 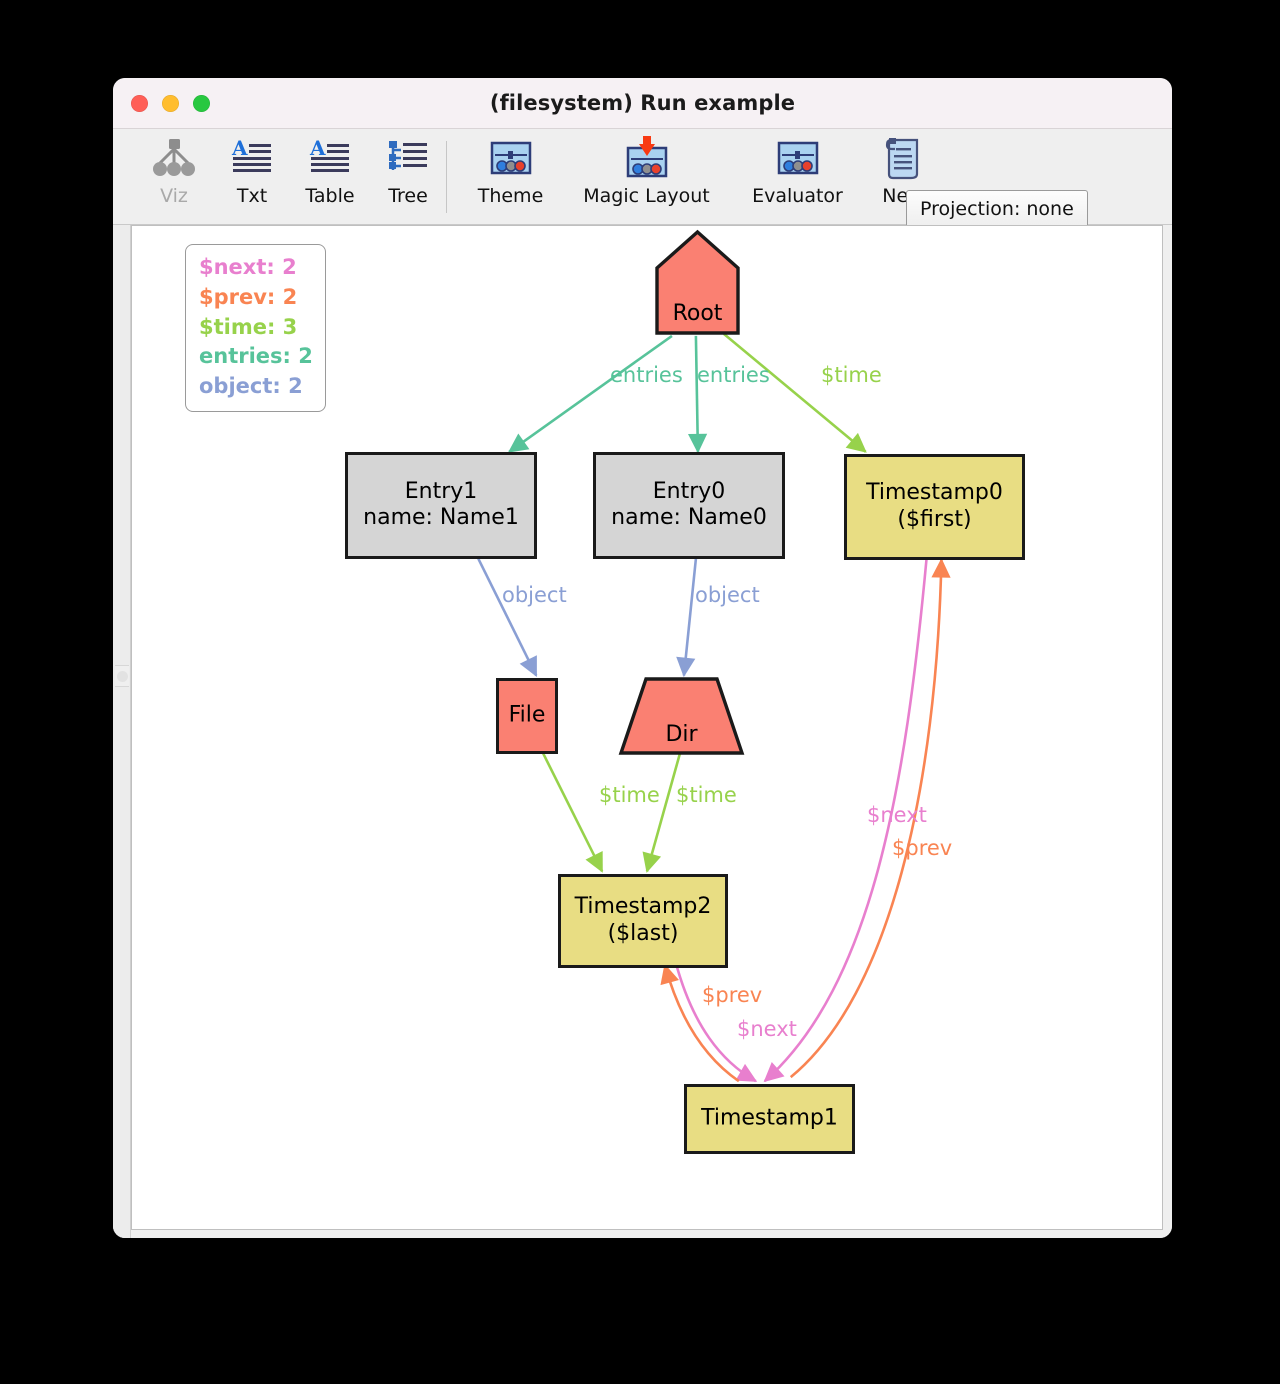 What do you see at coordinates (851, 375) in the screenshot?
I see `edge-label-time-root: $time` at bounding box center [851, 375].